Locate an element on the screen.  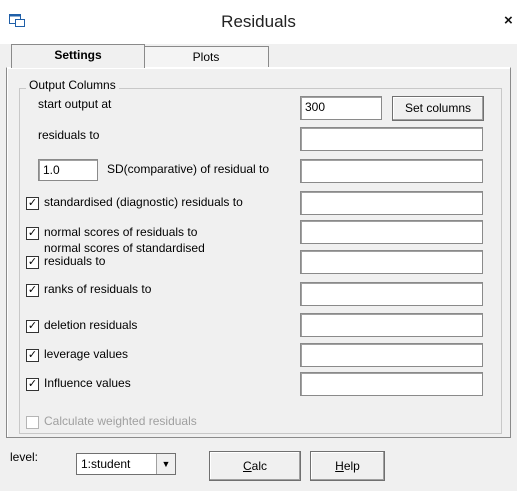
start-output-input: 300 is located at coordinates (341, 108).